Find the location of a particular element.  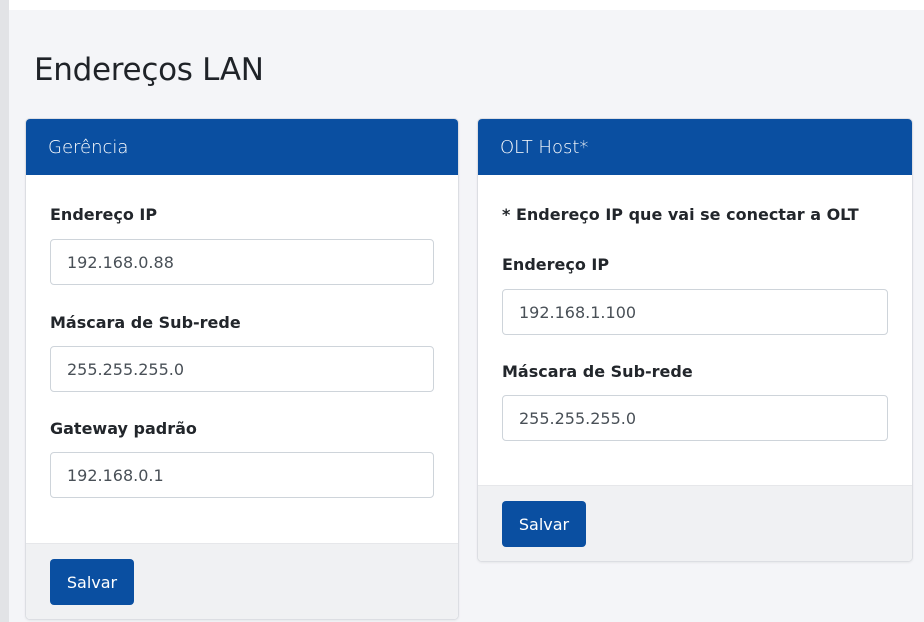

olt-card-header: OLT Host* is located at coordinates (695, 147).